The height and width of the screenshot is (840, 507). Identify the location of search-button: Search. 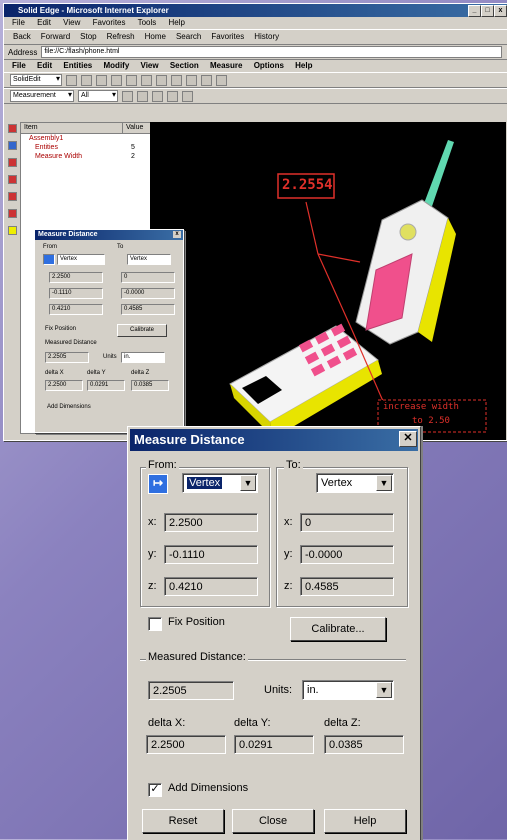
(188, 37).